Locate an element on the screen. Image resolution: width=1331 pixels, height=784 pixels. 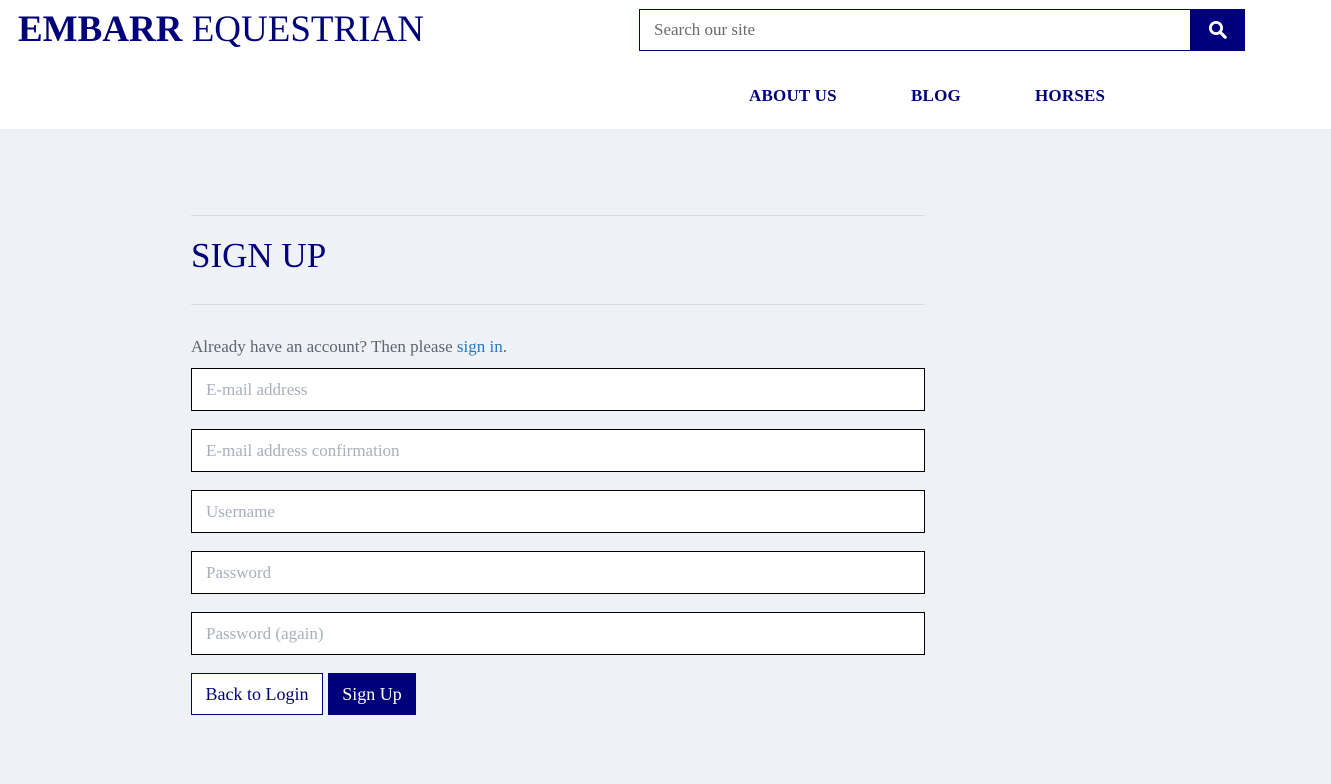
password-again-field is located at coordinates (558, 633).